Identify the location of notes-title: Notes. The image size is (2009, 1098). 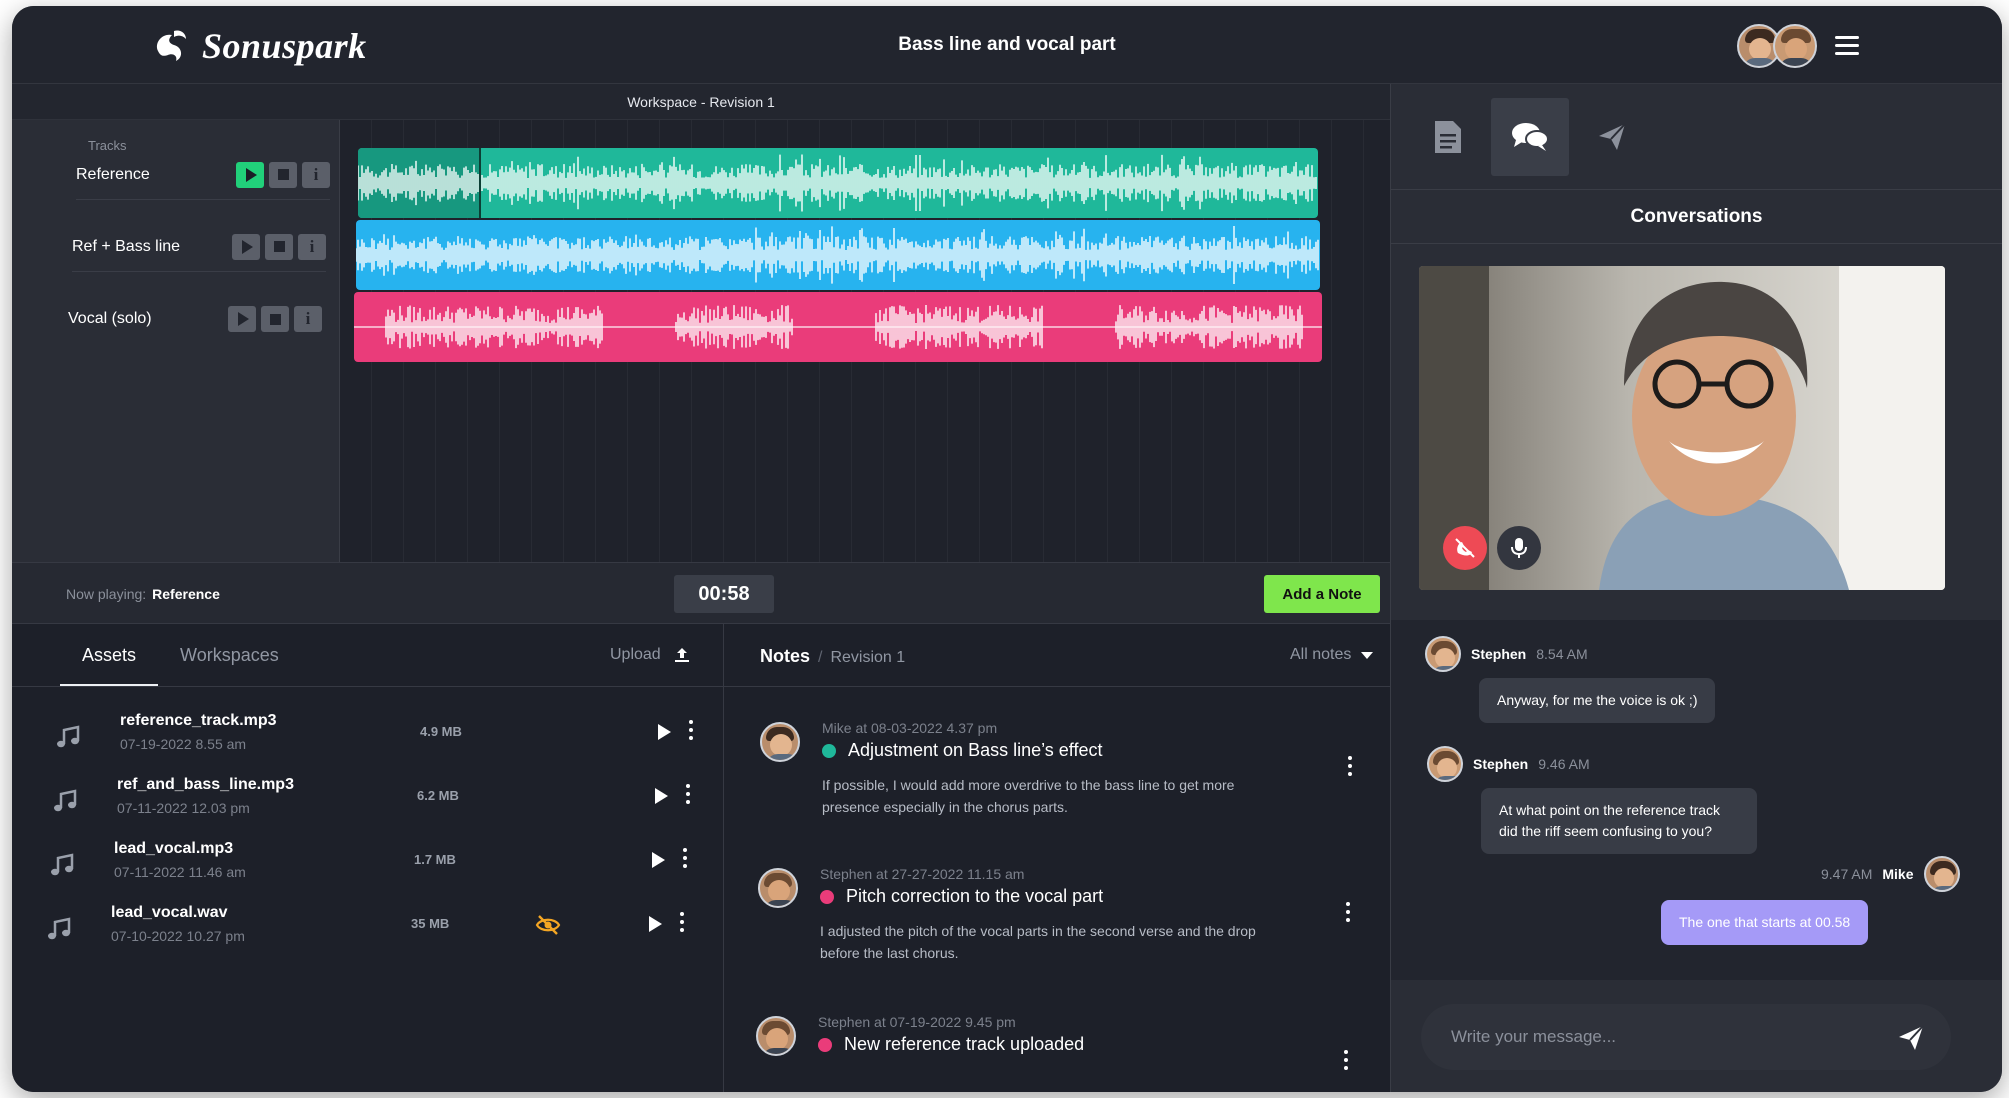
(785, 656).